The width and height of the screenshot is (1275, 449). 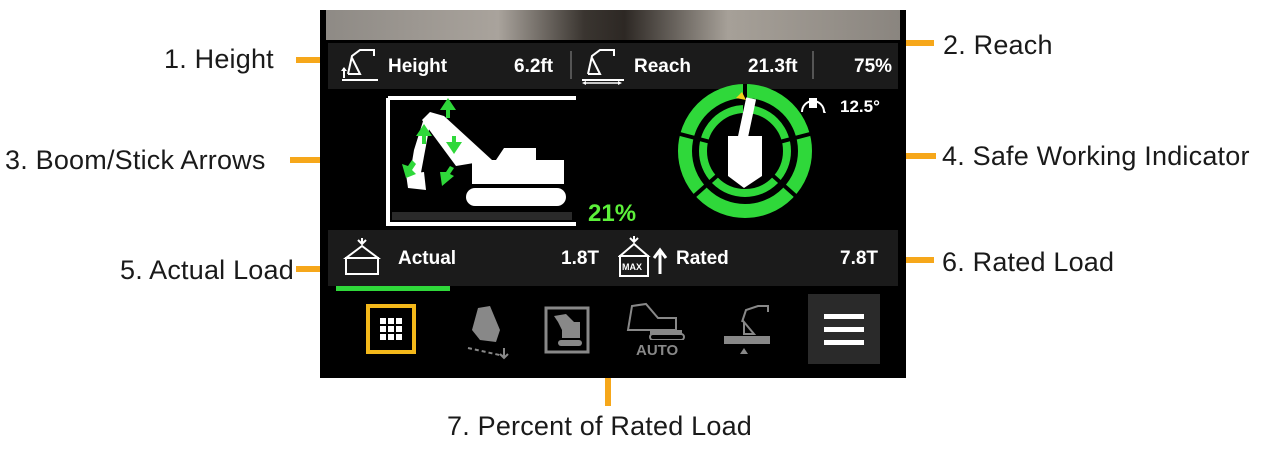 I want to click on callout-boom-stick-arrows: 3. Boom/Stick Arrows, so click(x=135, y=160).